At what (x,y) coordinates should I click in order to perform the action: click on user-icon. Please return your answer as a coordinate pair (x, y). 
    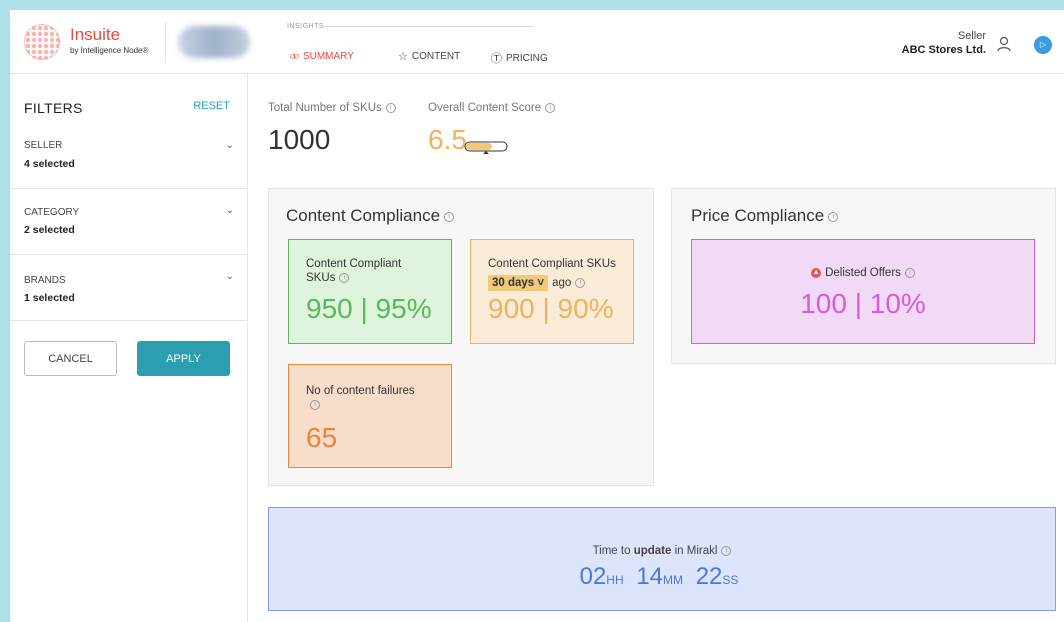
    Looking at the image, I should click on (1004, 44).